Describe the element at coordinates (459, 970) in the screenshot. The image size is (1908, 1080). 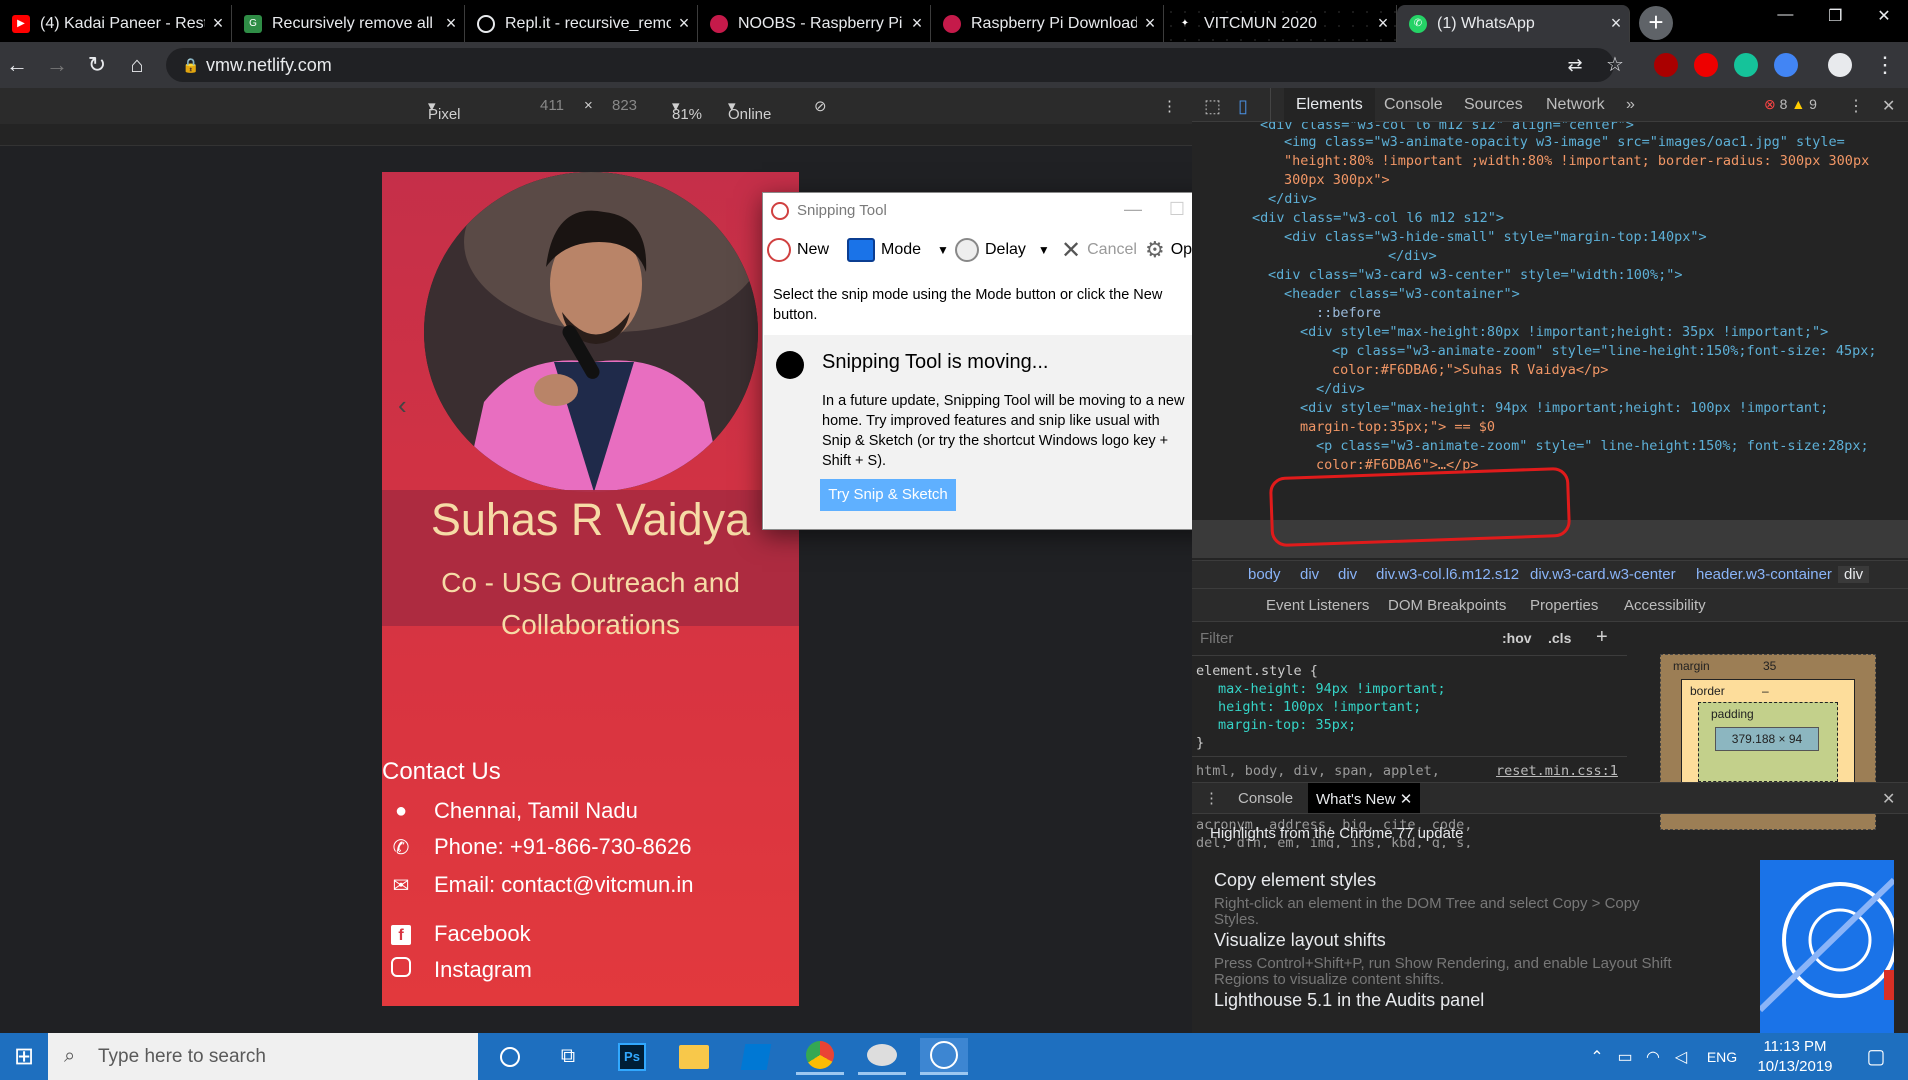
I see `instagram-link: Instagram` at that location.